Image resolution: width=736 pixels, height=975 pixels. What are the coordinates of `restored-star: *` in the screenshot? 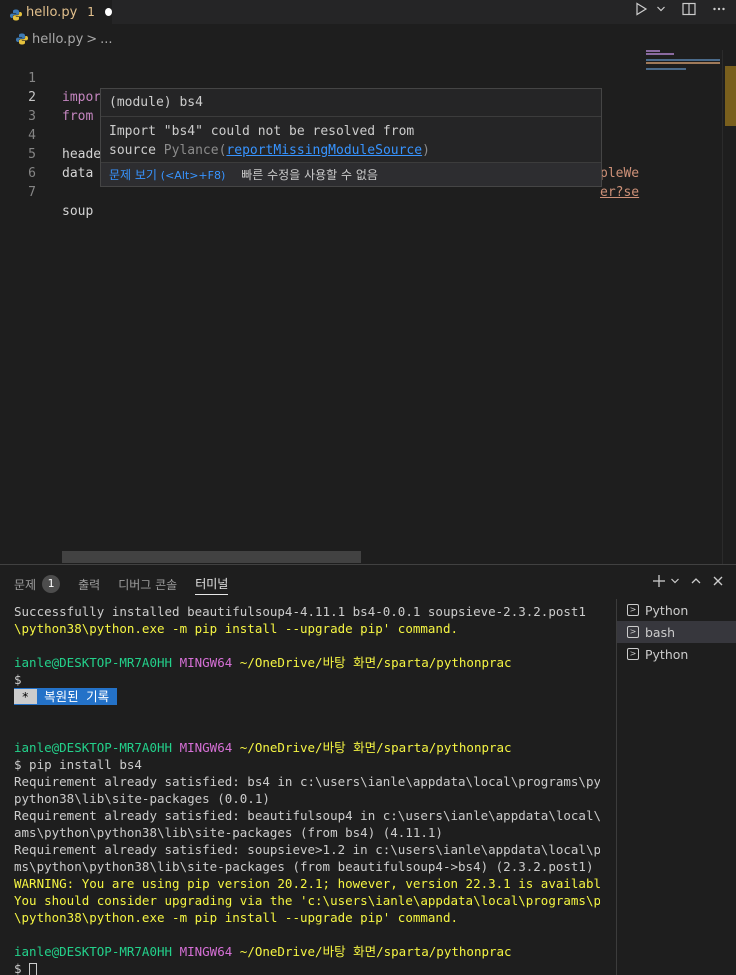 It's located at (25, 696).